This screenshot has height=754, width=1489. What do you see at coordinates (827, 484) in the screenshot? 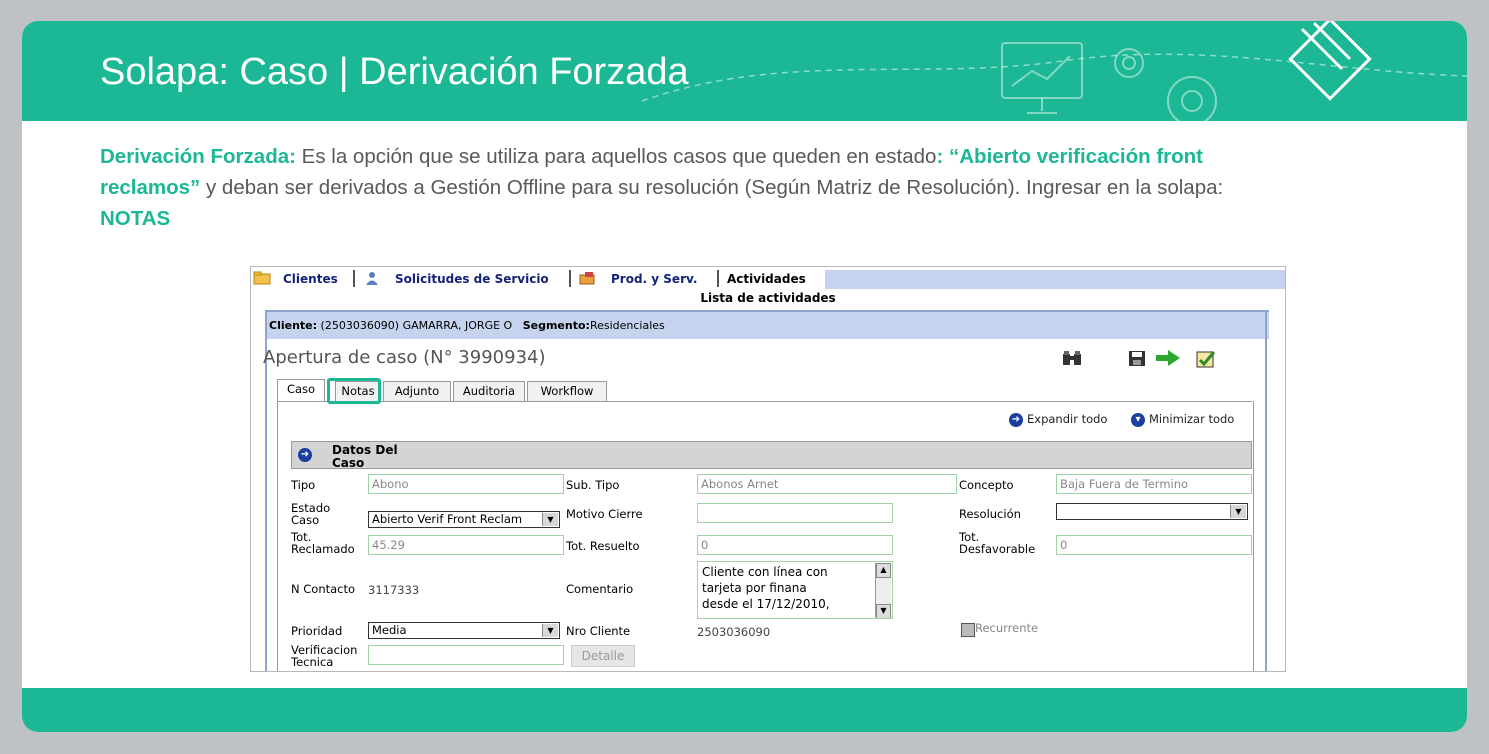
I see `subtipo-field: Abonos Arnet` at bounding box center [827, 484].